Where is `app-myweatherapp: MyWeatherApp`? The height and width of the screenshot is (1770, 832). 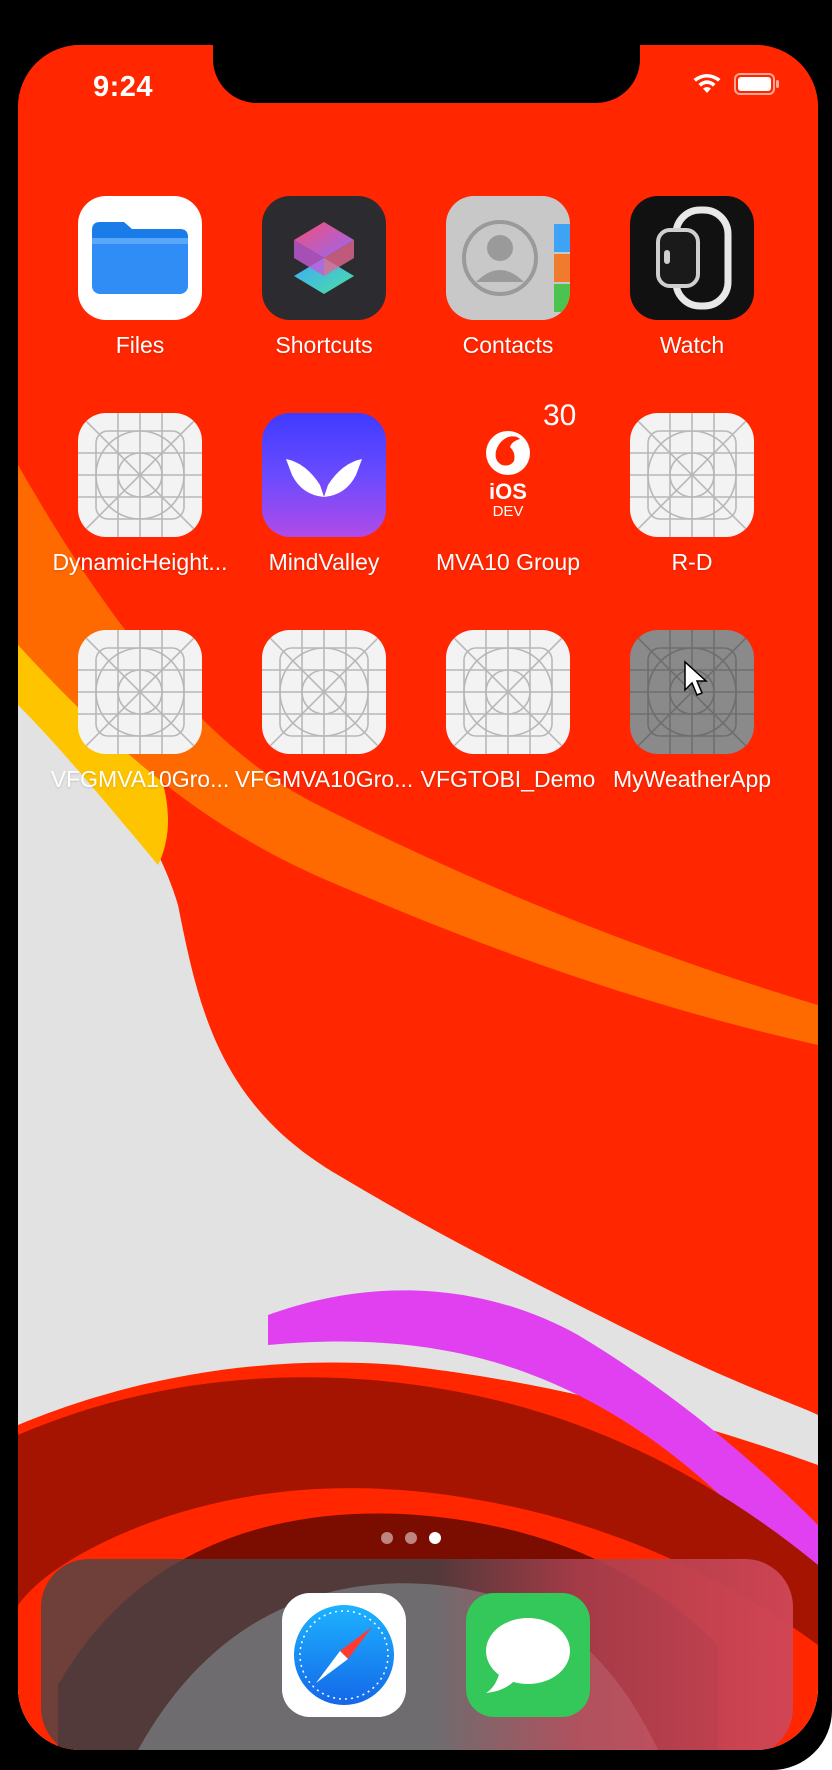
app-myweatherapp: MyWeatherApp is located at coordinates (692, 711).